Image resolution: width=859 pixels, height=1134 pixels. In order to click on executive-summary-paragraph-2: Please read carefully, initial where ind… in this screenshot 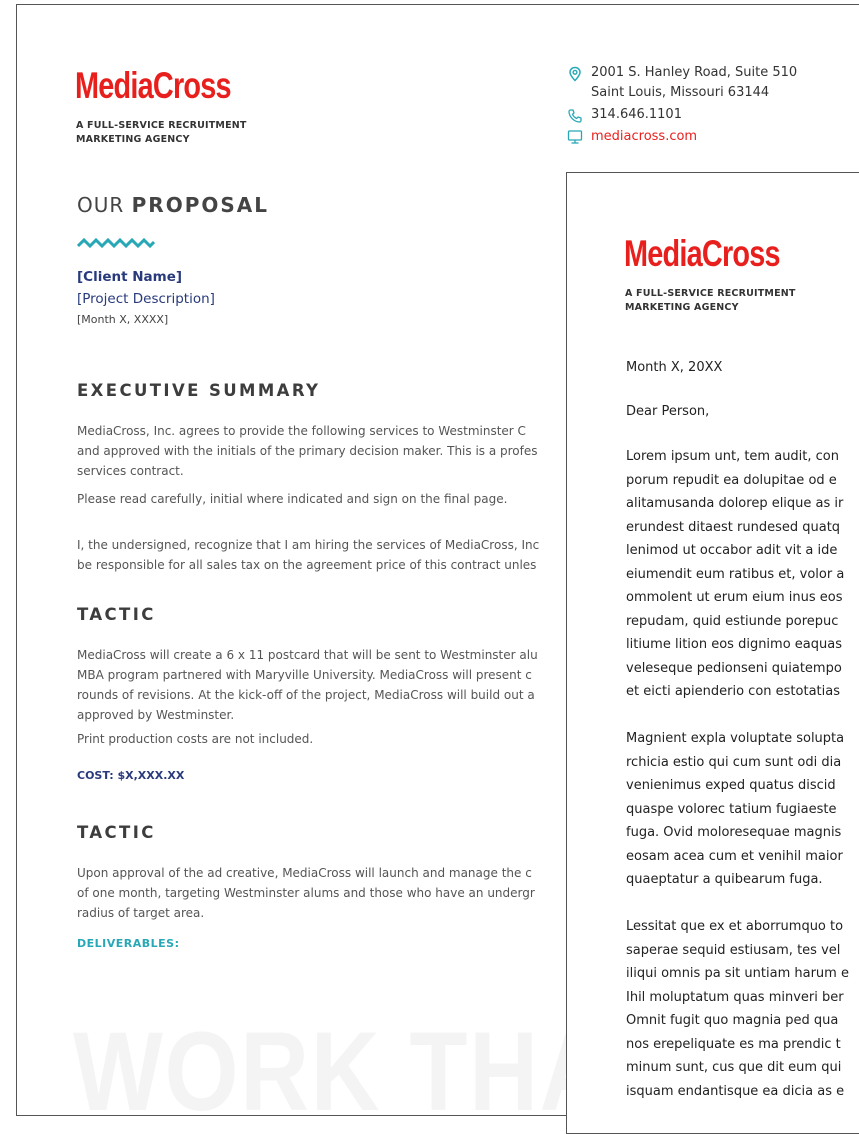, I will do `click(292, 499)`.